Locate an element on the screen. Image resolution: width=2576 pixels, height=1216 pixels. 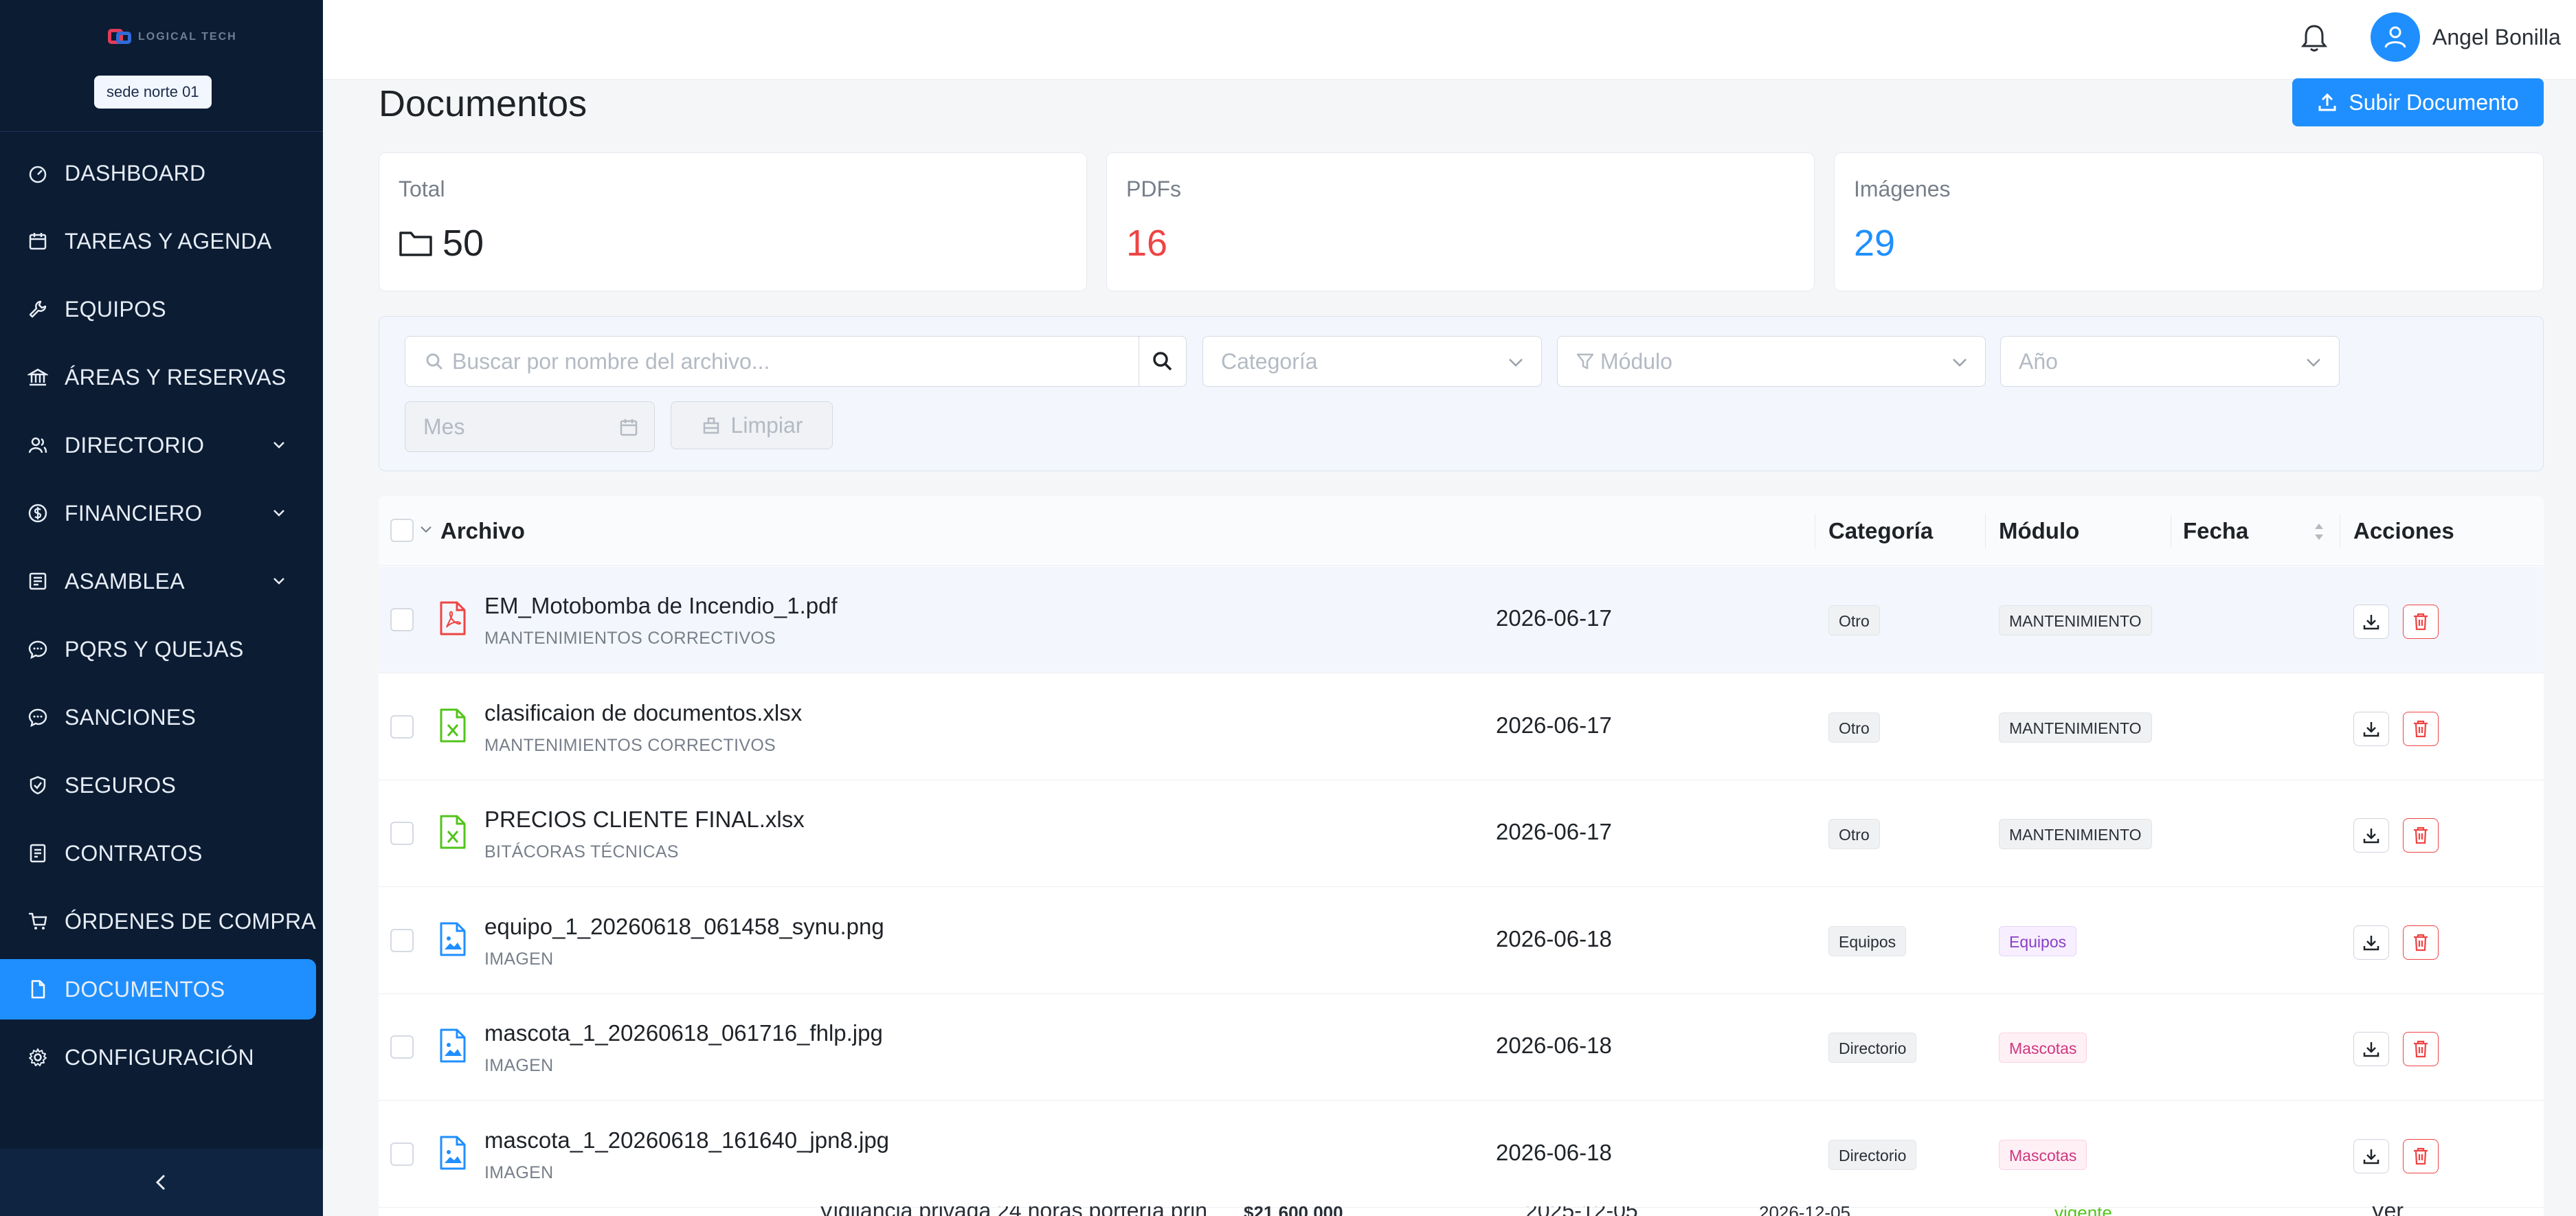
sidebar-item-directorio: DIRECTORIO is located at coordinates (161, 445).